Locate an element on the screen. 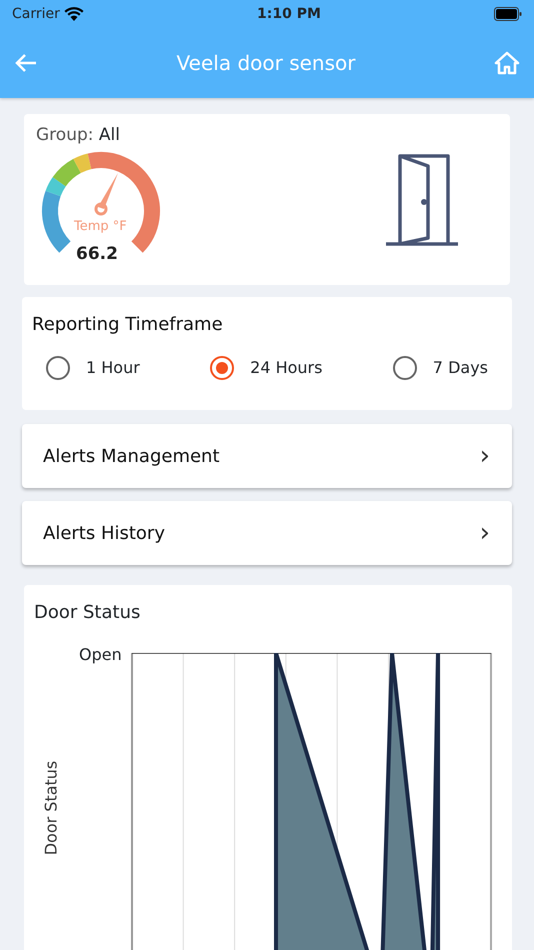  option-label: 1 Hour is located at coordinates (113, 368).